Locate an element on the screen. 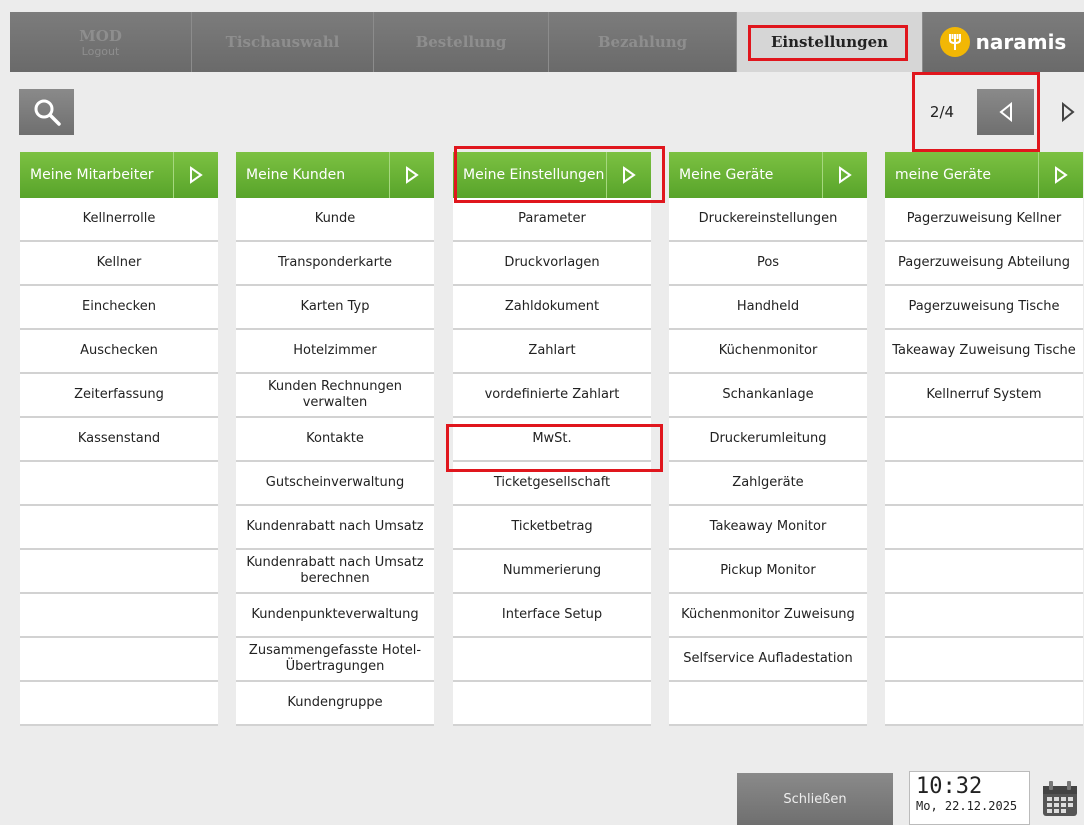  menu-item: Zeiterfassung is located at coordinates (119, 396).